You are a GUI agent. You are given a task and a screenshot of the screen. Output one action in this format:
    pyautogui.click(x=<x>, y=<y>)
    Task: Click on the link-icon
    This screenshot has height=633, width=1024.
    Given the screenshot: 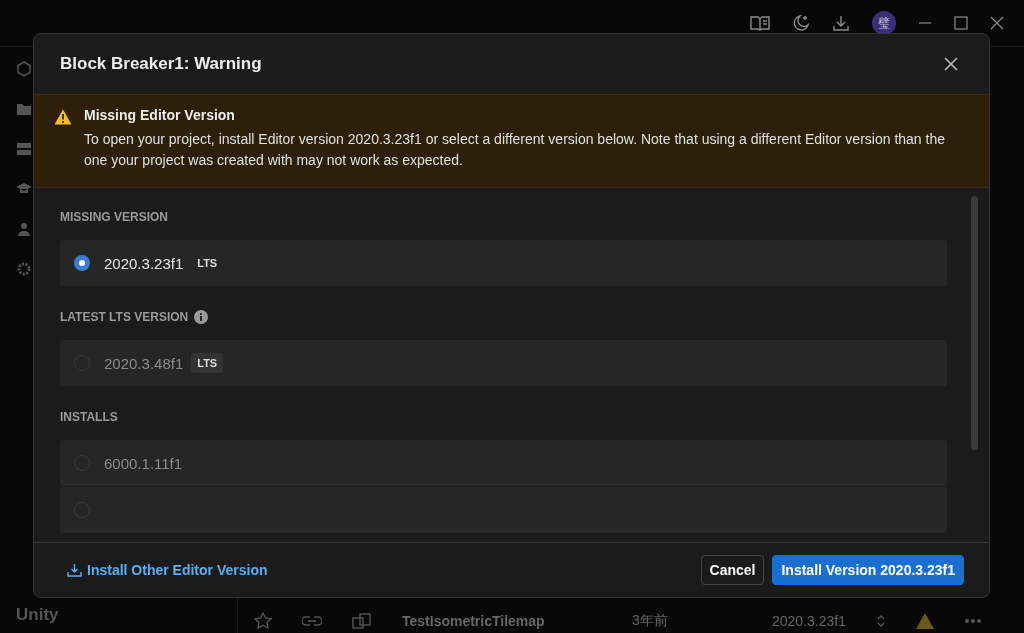 What is the action you would take?
    pyautogui.click(x=312, y=621)
    